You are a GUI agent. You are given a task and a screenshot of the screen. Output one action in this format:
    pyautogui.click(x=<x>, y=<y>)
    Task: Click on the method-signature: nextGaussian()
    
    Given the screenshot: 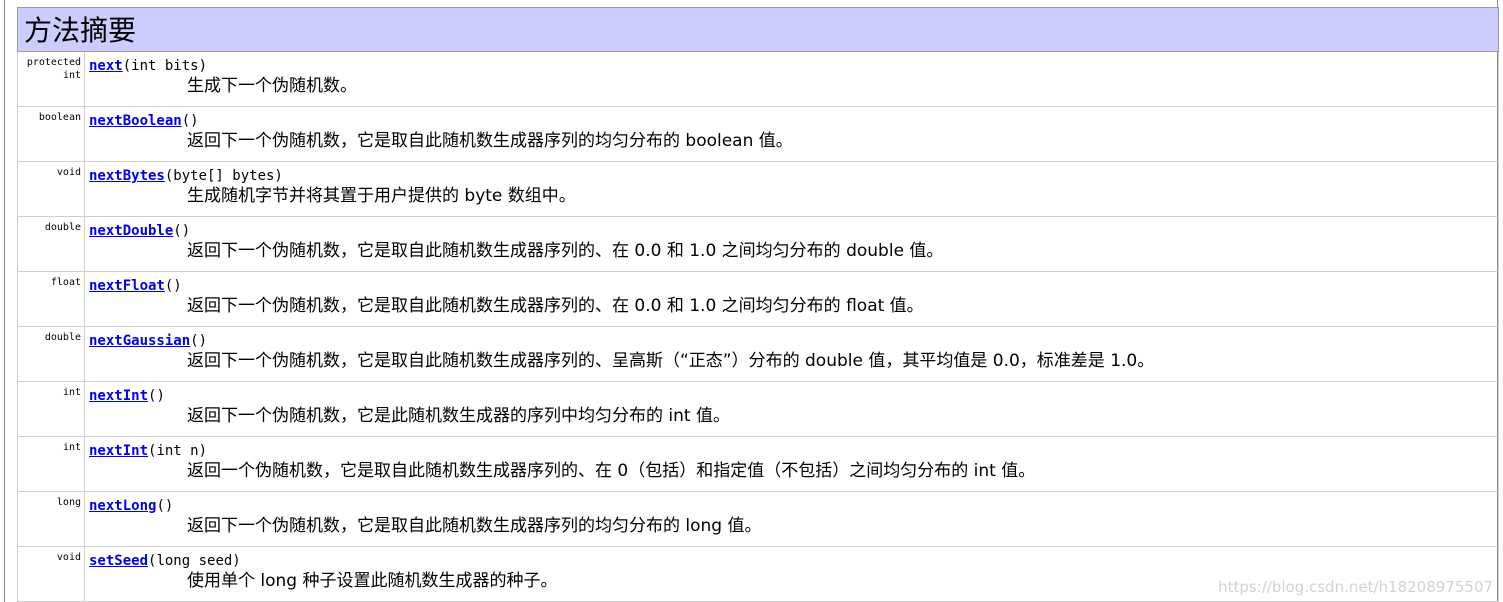 What is the action you would take?
    pyautogui.click(x=793, y=341)
    